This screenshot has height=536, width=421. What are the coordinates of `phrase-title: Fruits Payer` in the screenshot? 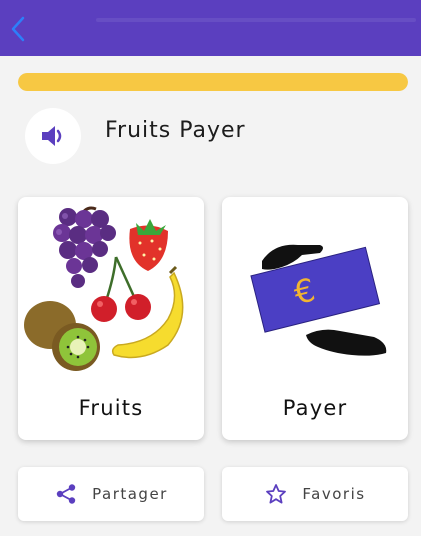 It's located at (175, 130).